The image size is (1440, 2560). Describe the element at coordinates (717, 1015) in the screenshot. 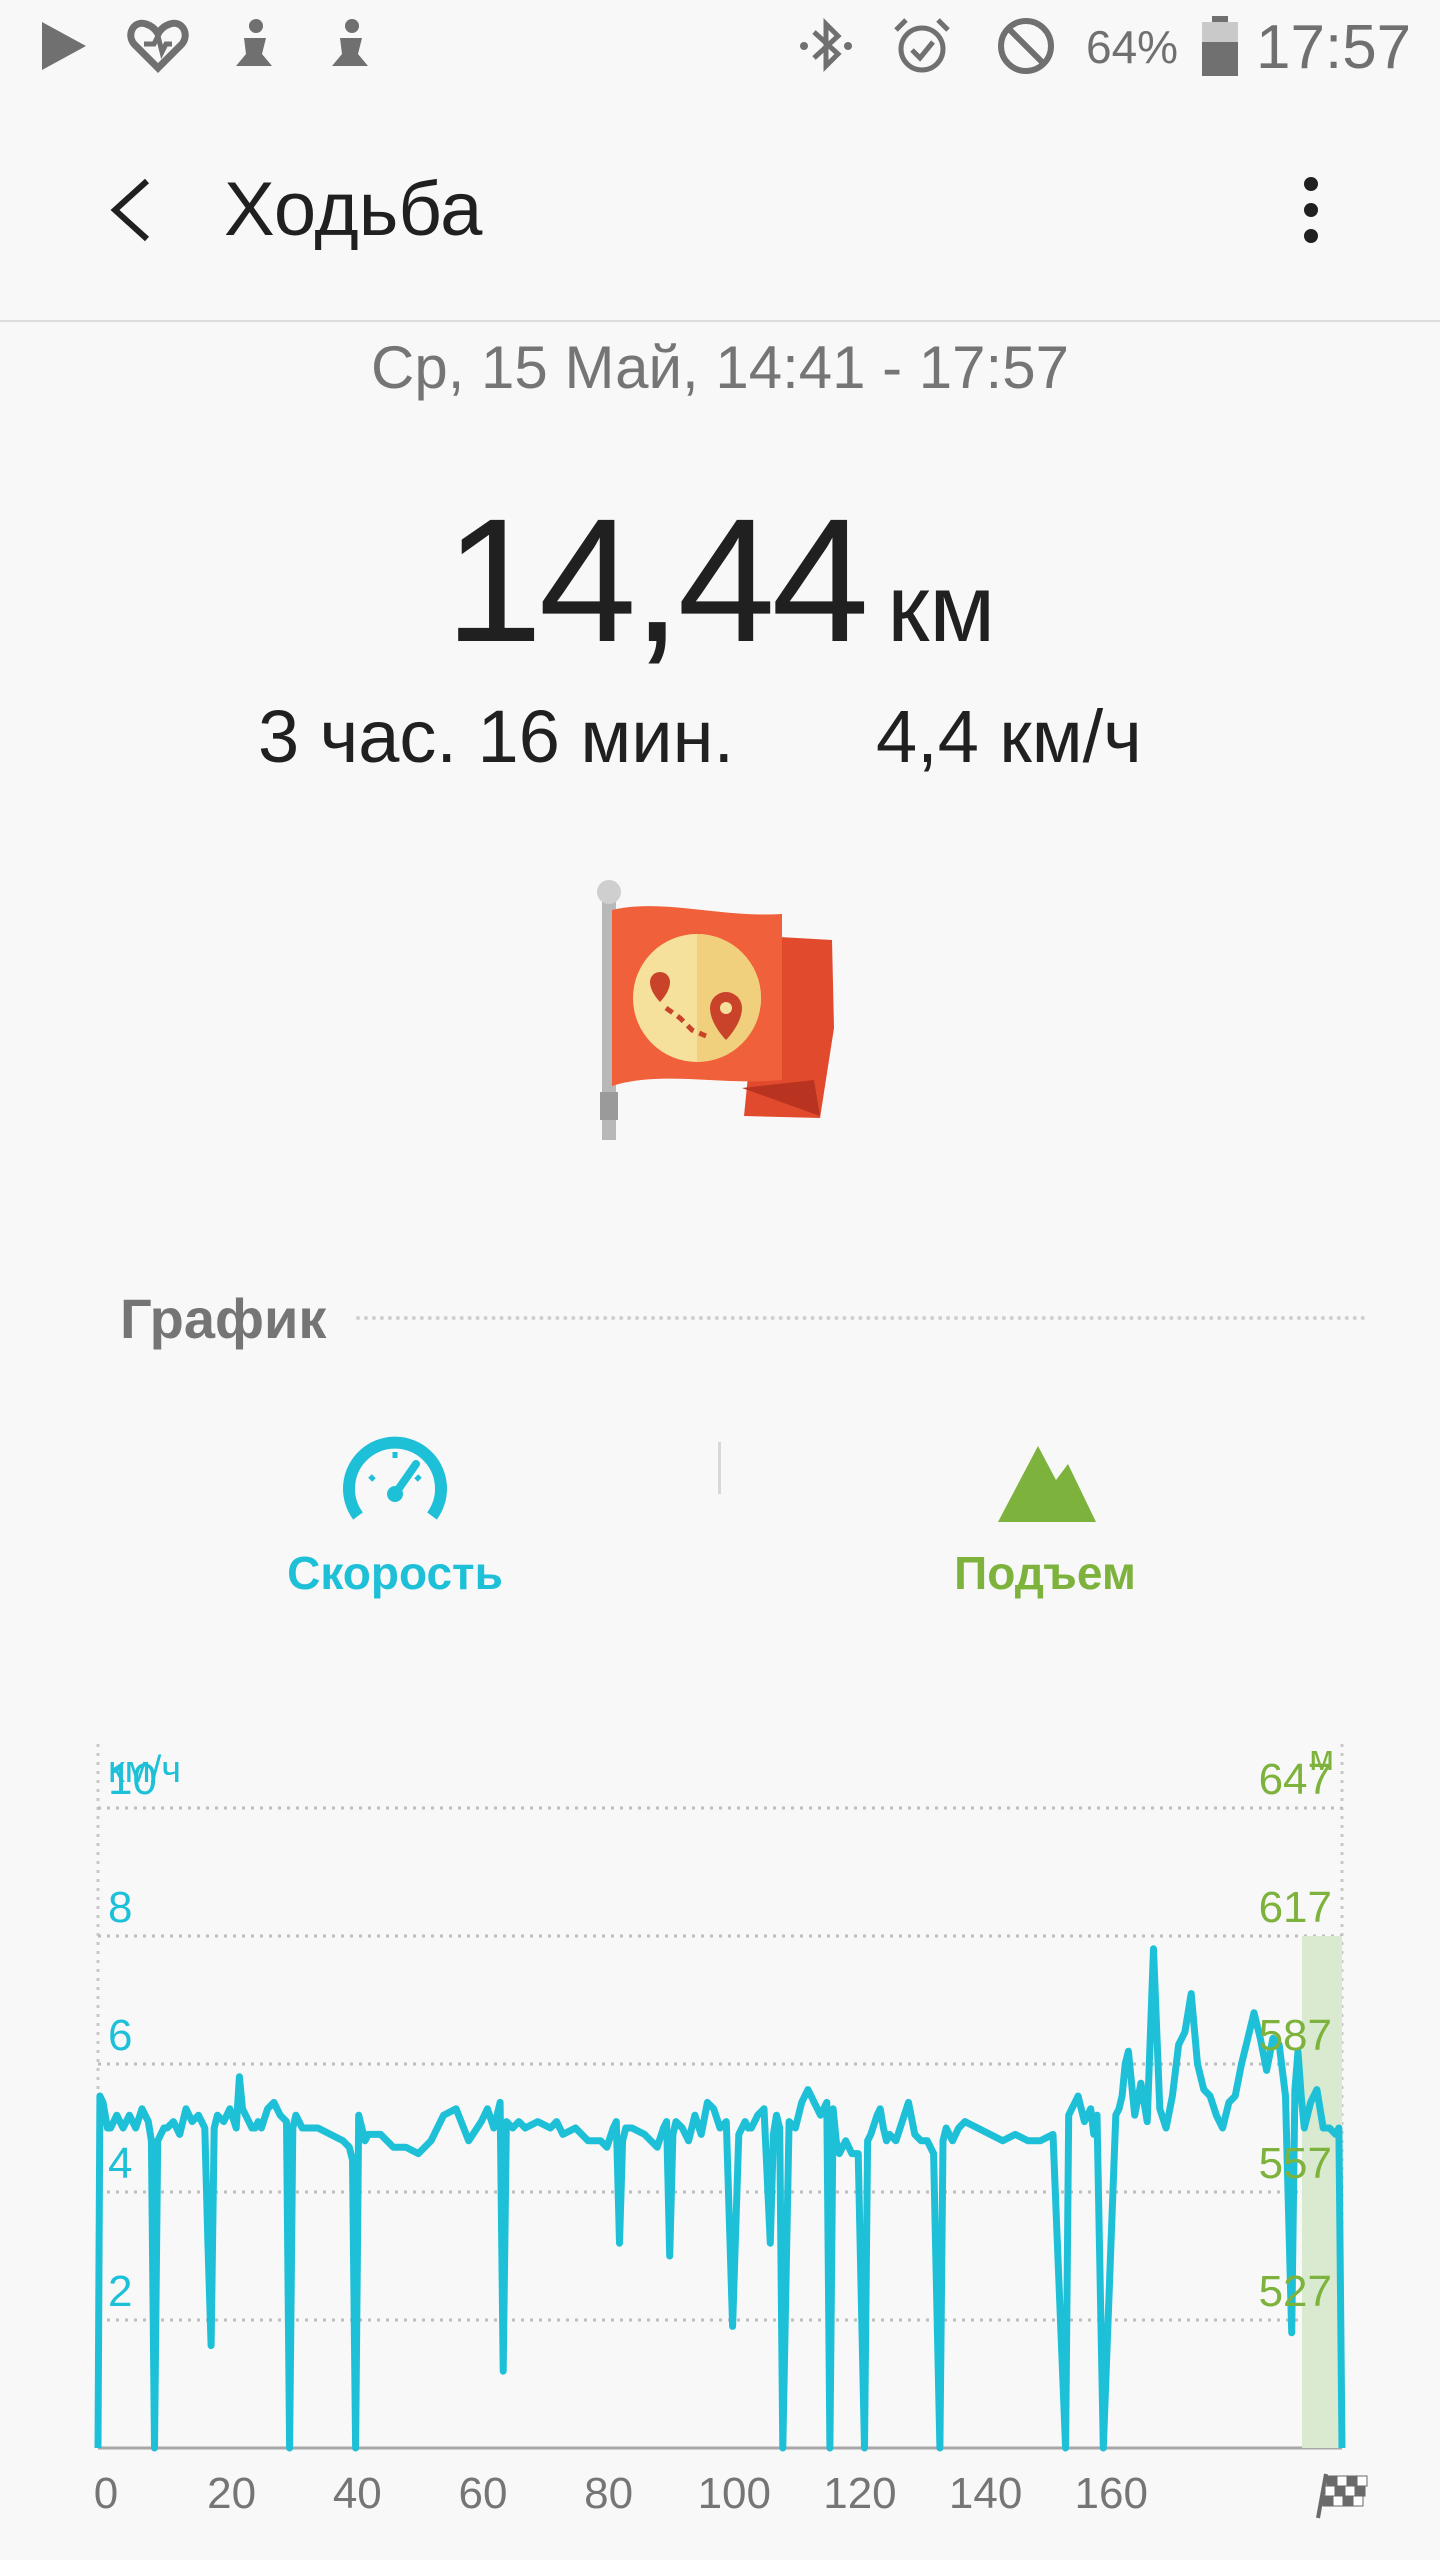

I see `route-flag-icon` at that location.